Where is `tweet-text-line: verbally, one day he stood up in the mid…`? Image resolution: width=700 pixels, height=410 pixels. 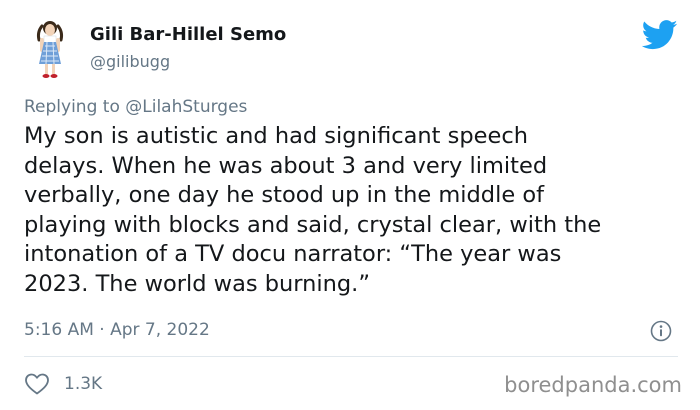 tweet-text-line: verbally, one day he stood up in the mid… is located at coordinates (284, 195).